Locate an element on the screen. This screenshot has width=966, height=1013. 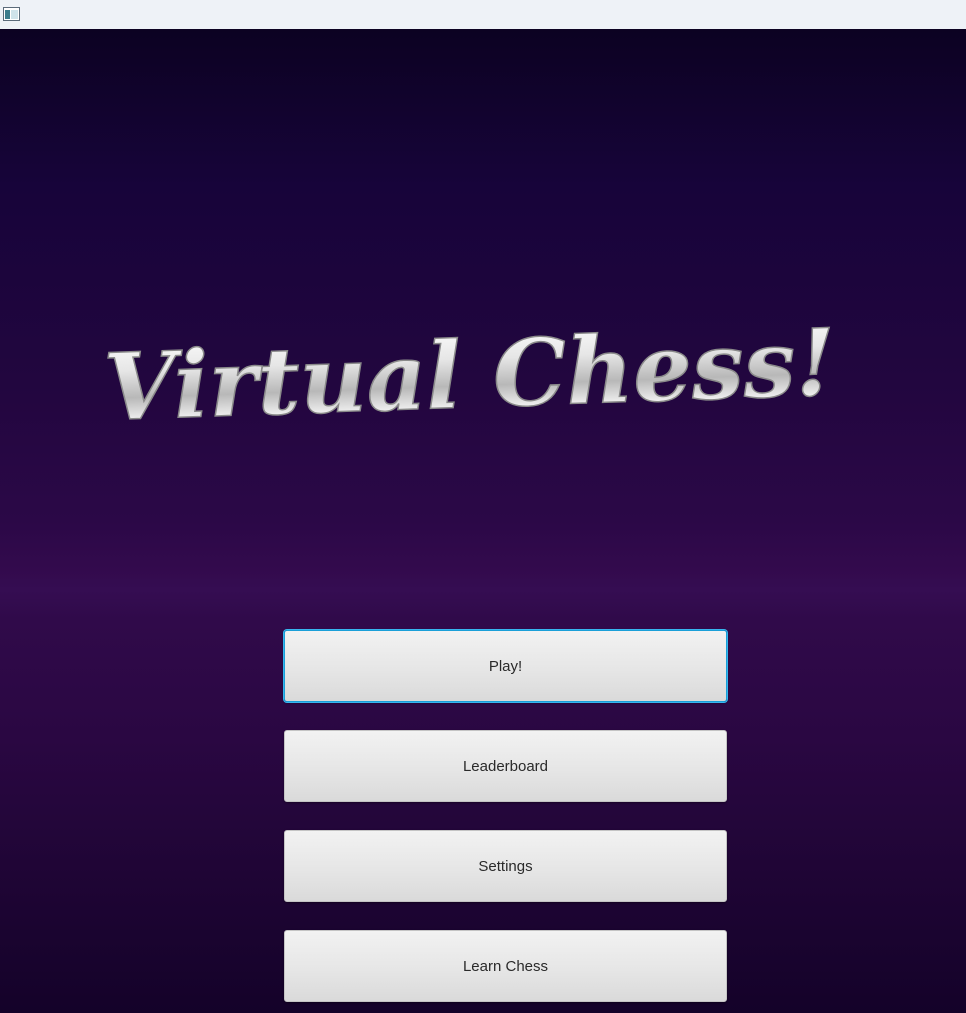
settings-button: Settings is located at coordinates (505, 866).